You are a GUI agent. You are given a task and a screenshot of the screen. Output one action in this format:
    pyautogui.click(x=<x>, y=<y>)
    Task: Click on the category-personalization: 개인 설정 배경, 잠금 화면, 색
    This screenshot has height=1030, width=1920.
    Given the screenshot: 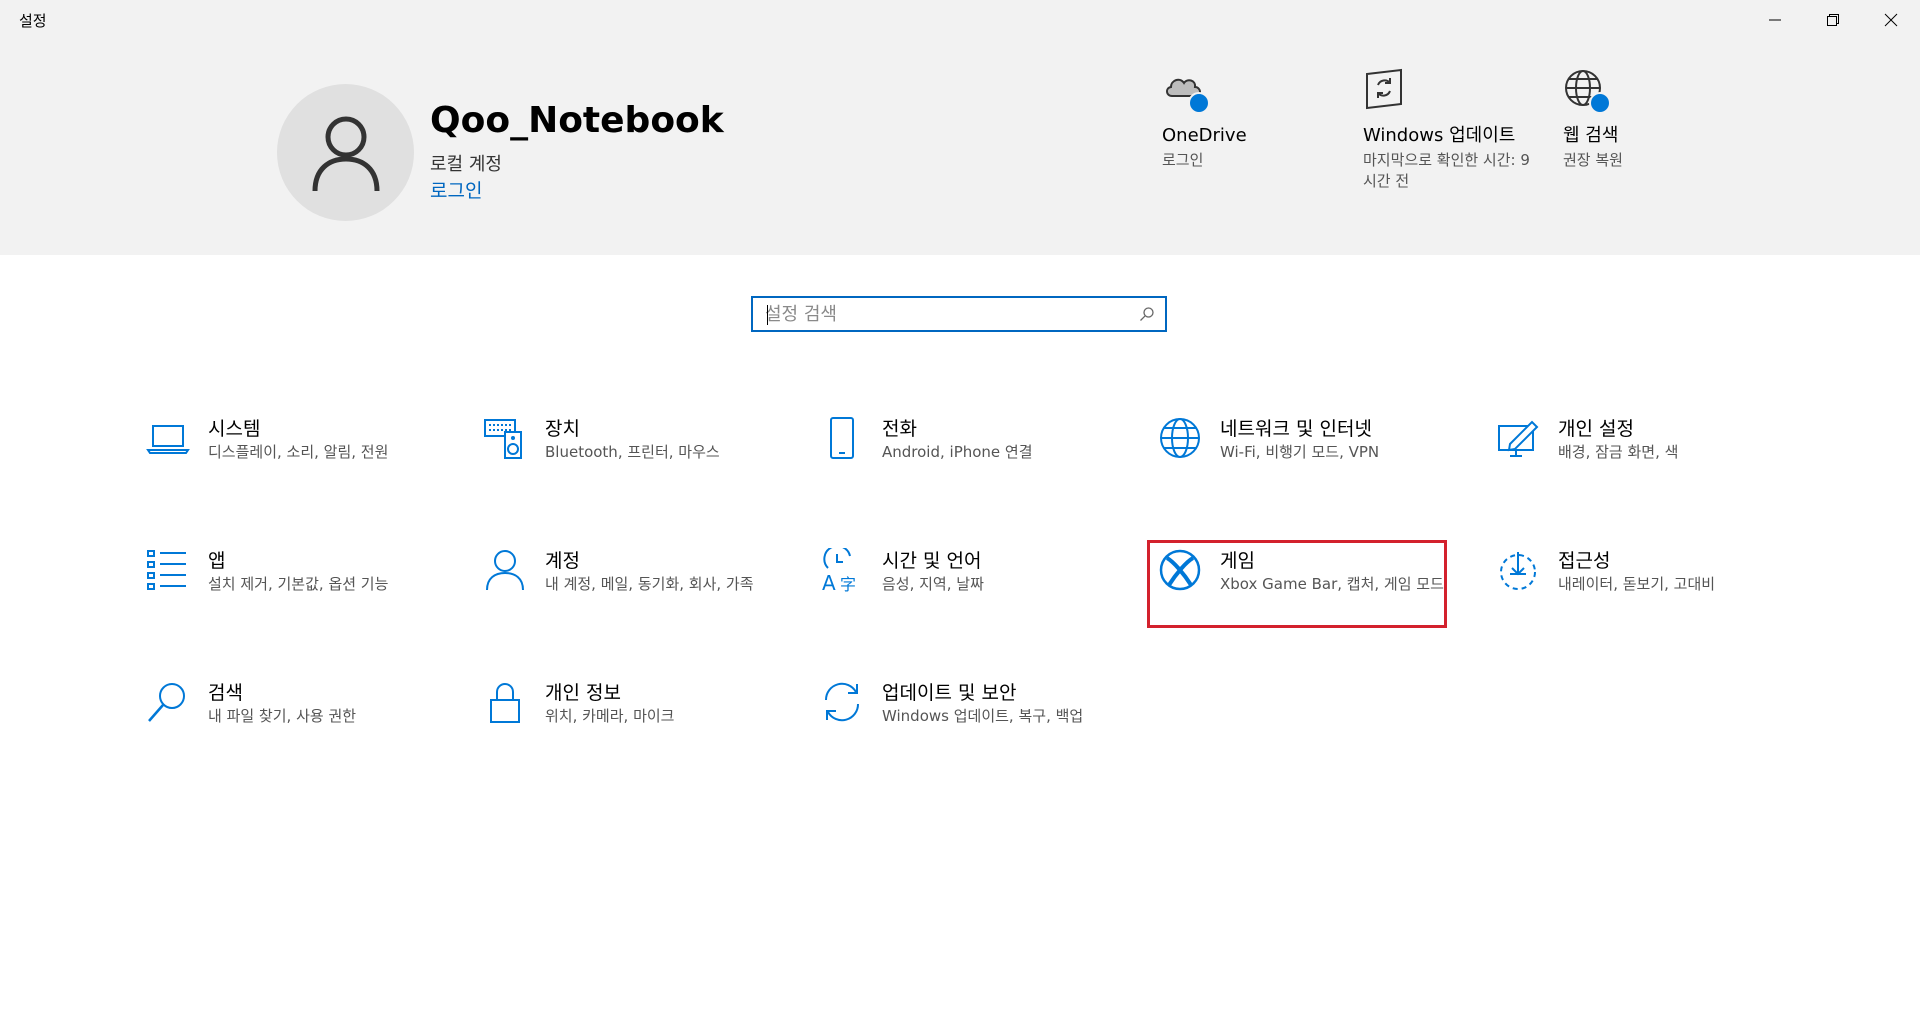 What is the action you would take?
    pyautogui.click(x=1646, y=456)
    